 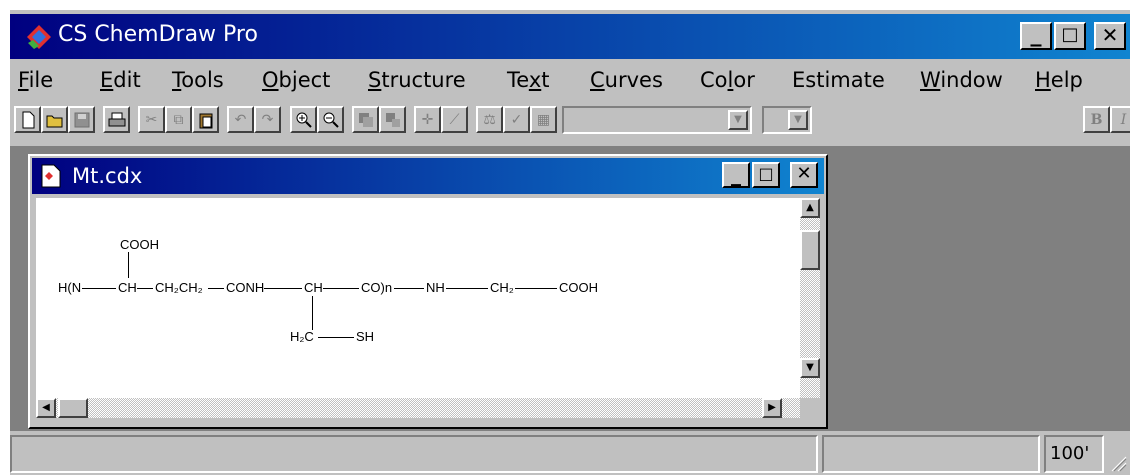 I want to click on menu-window: Window, so click(x=961, y=80).